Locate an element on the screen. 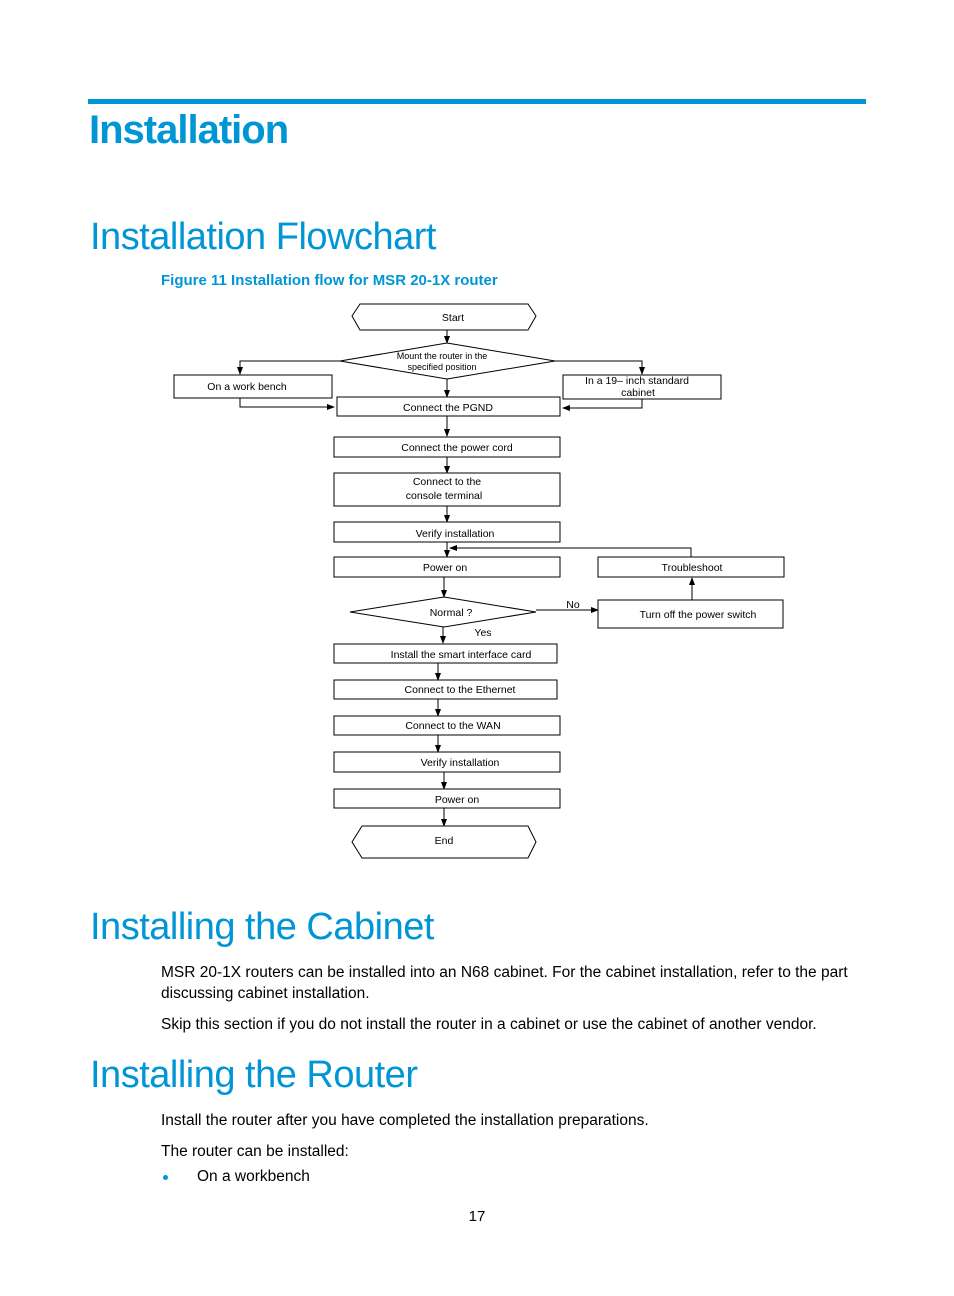 The width and height of the screenshot is (954, 1296). start-node: Start is located at coordinates (444, 317).